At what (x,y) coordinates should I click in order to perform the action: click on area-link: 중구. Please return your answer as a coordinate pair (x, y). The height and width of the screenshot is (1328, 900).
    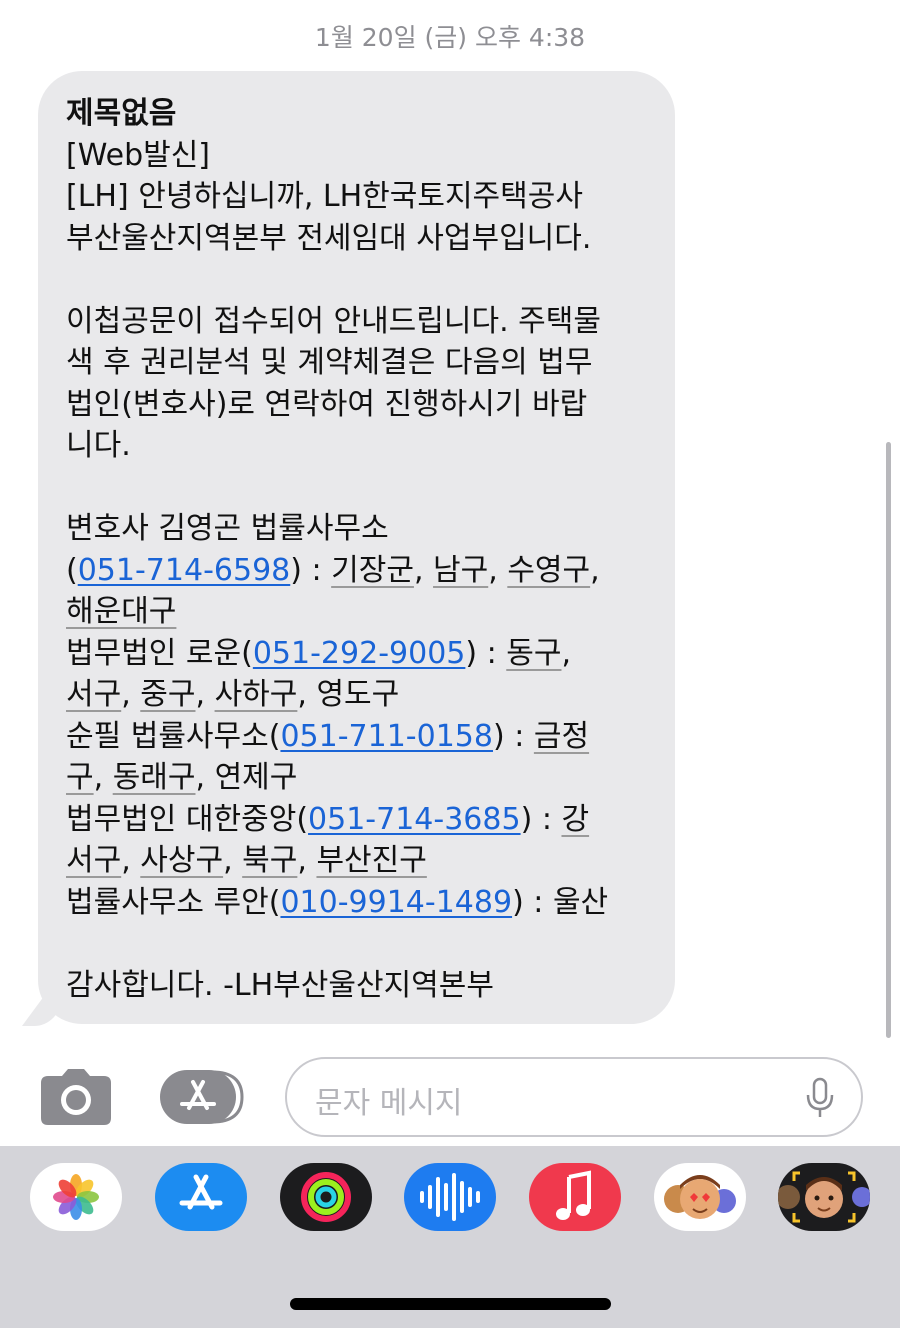
    Looking at the image, I should click on (167, 694).